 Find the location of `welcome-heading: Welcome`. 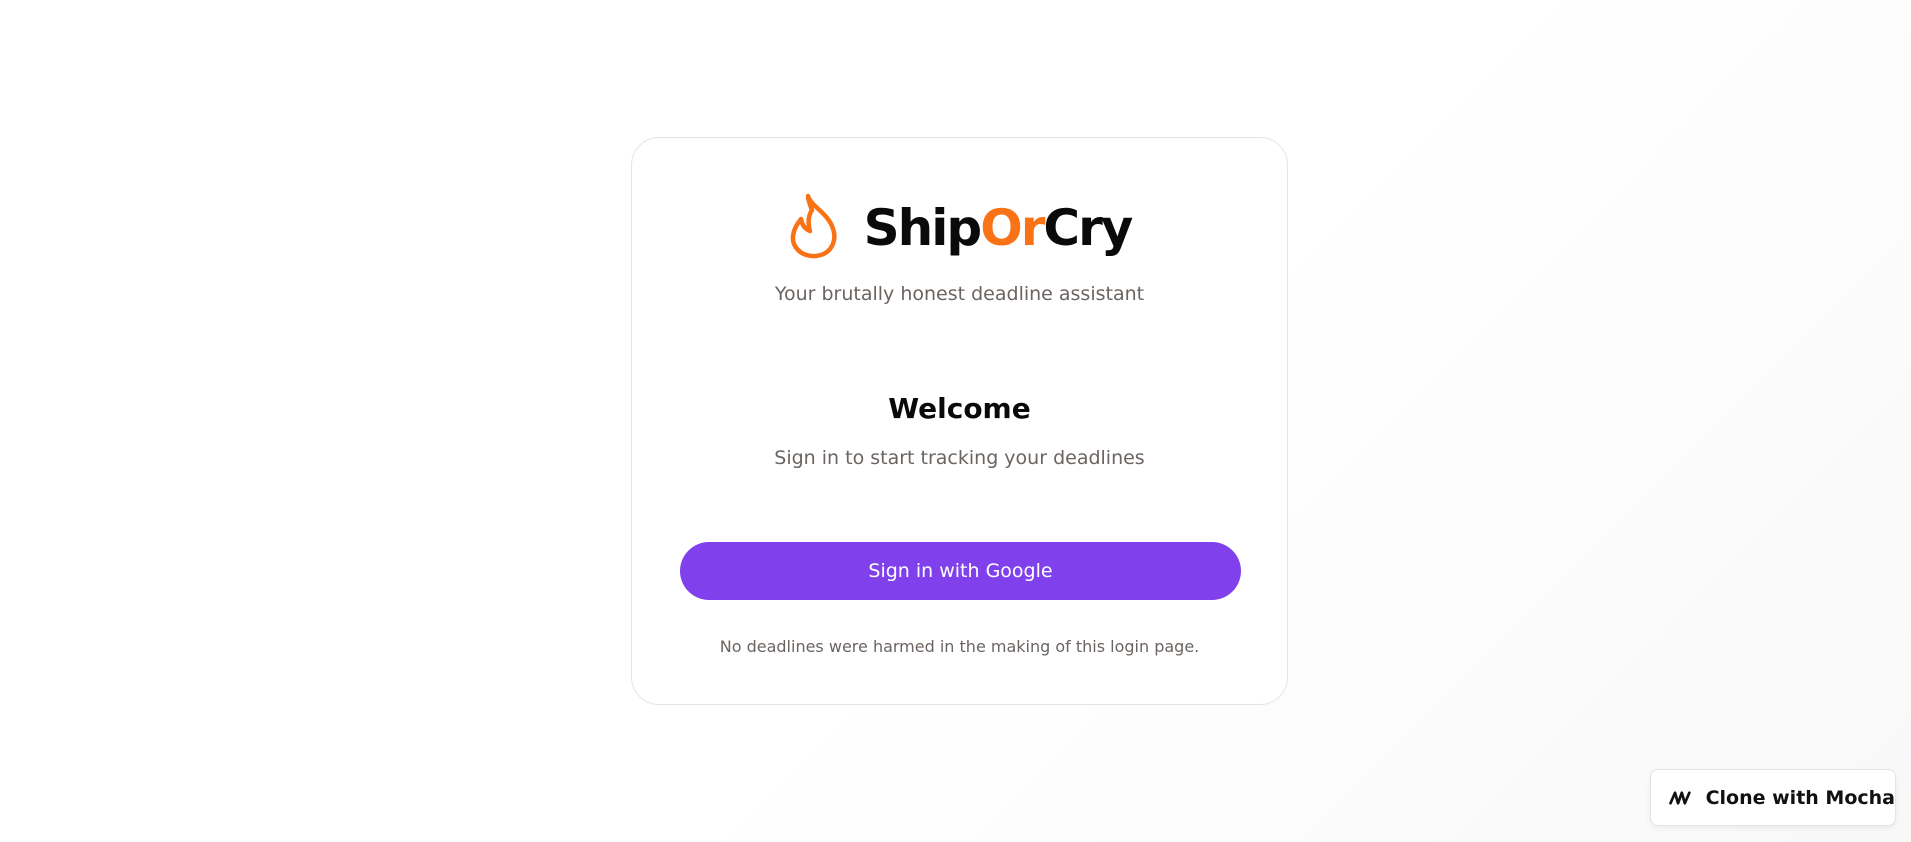

welcome-heading: Welcome is located at coordinates (959, 408).